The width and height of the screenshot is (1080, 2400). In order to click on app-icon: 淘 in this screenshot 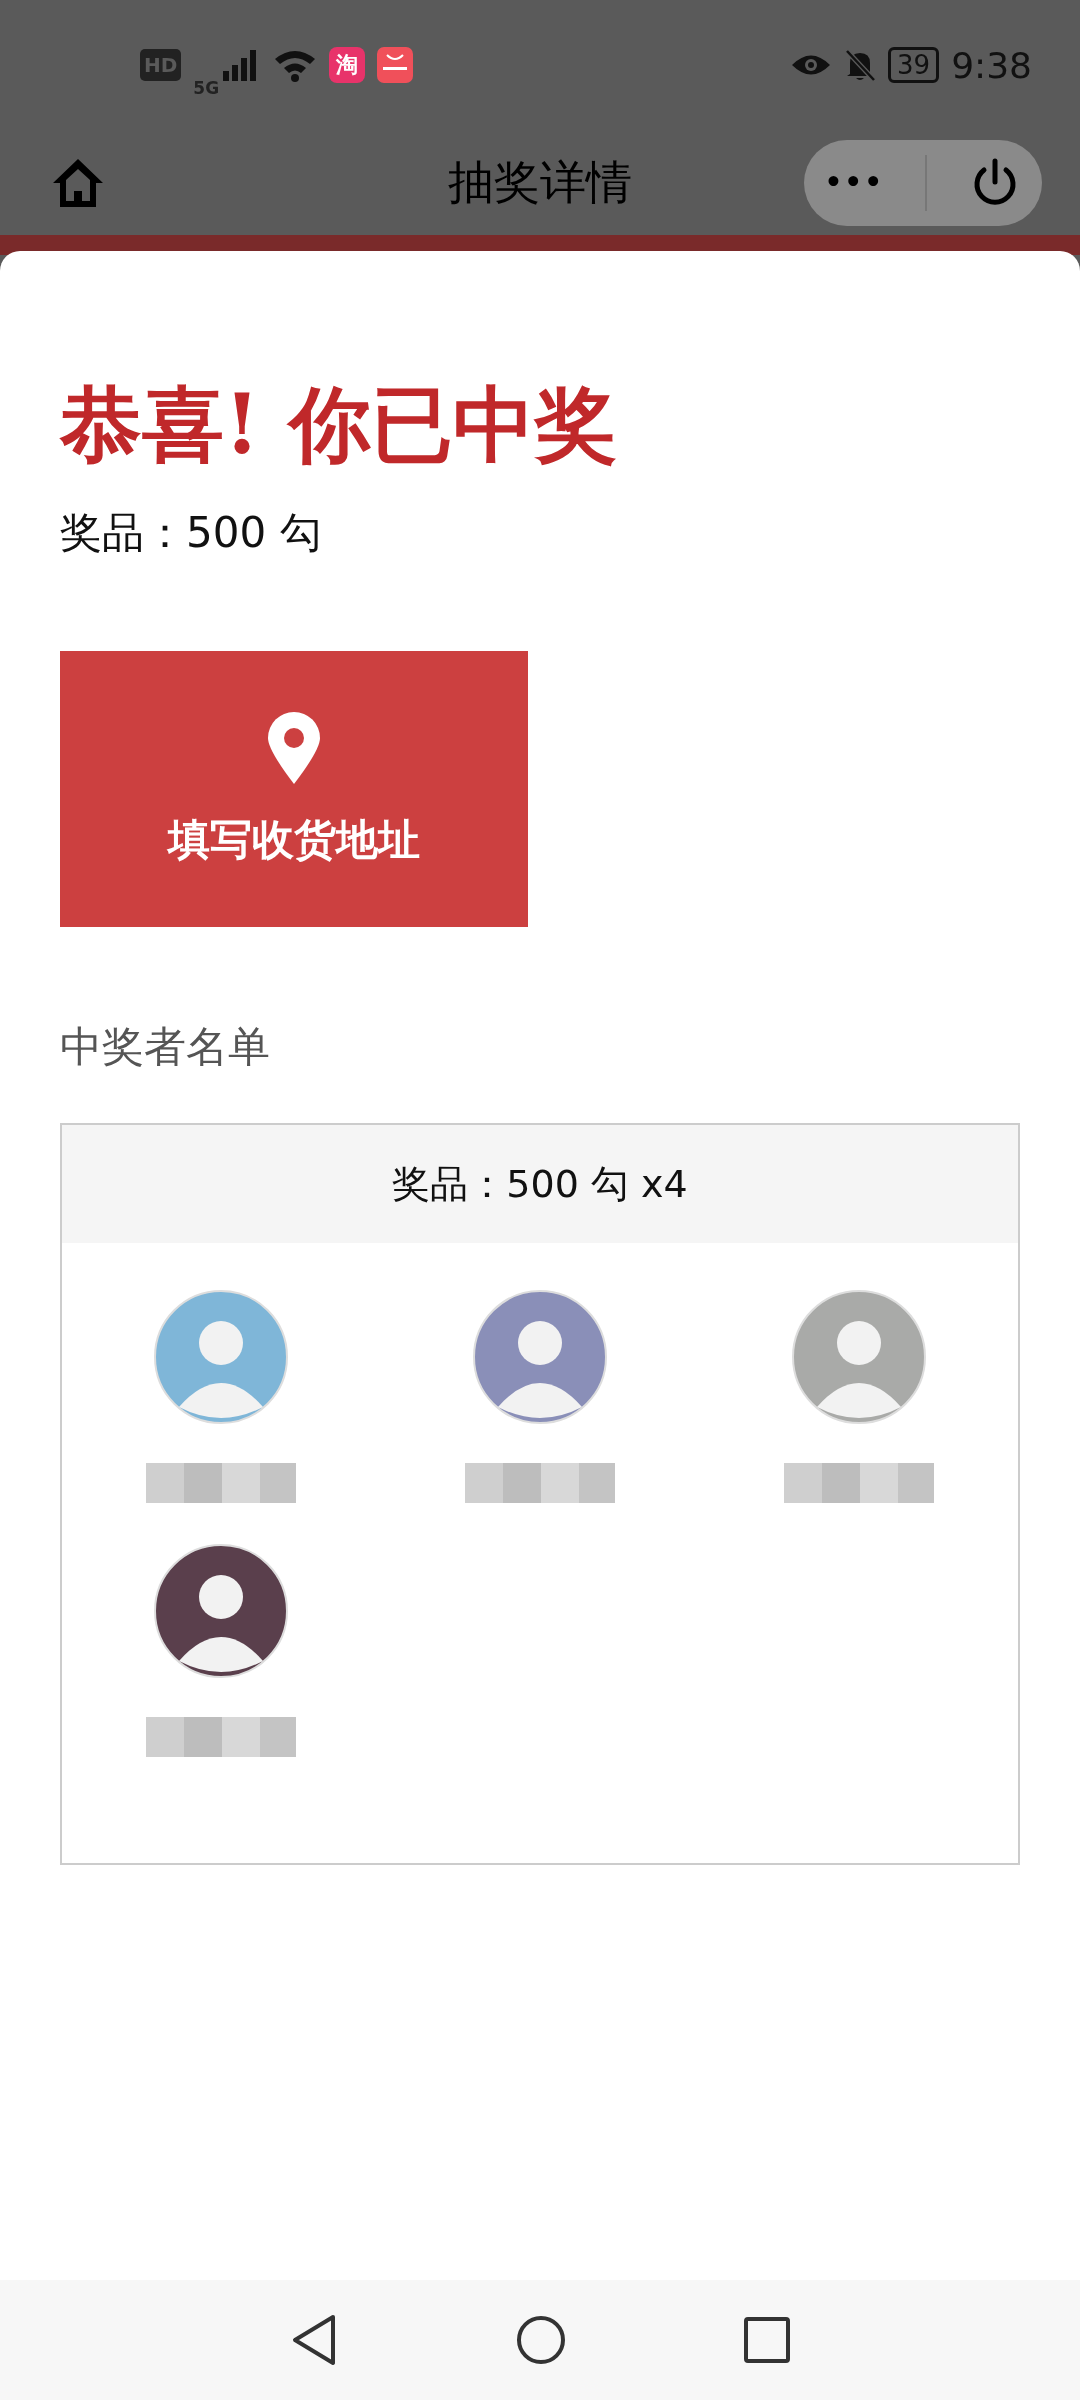, I will do `click(347, 65)`.